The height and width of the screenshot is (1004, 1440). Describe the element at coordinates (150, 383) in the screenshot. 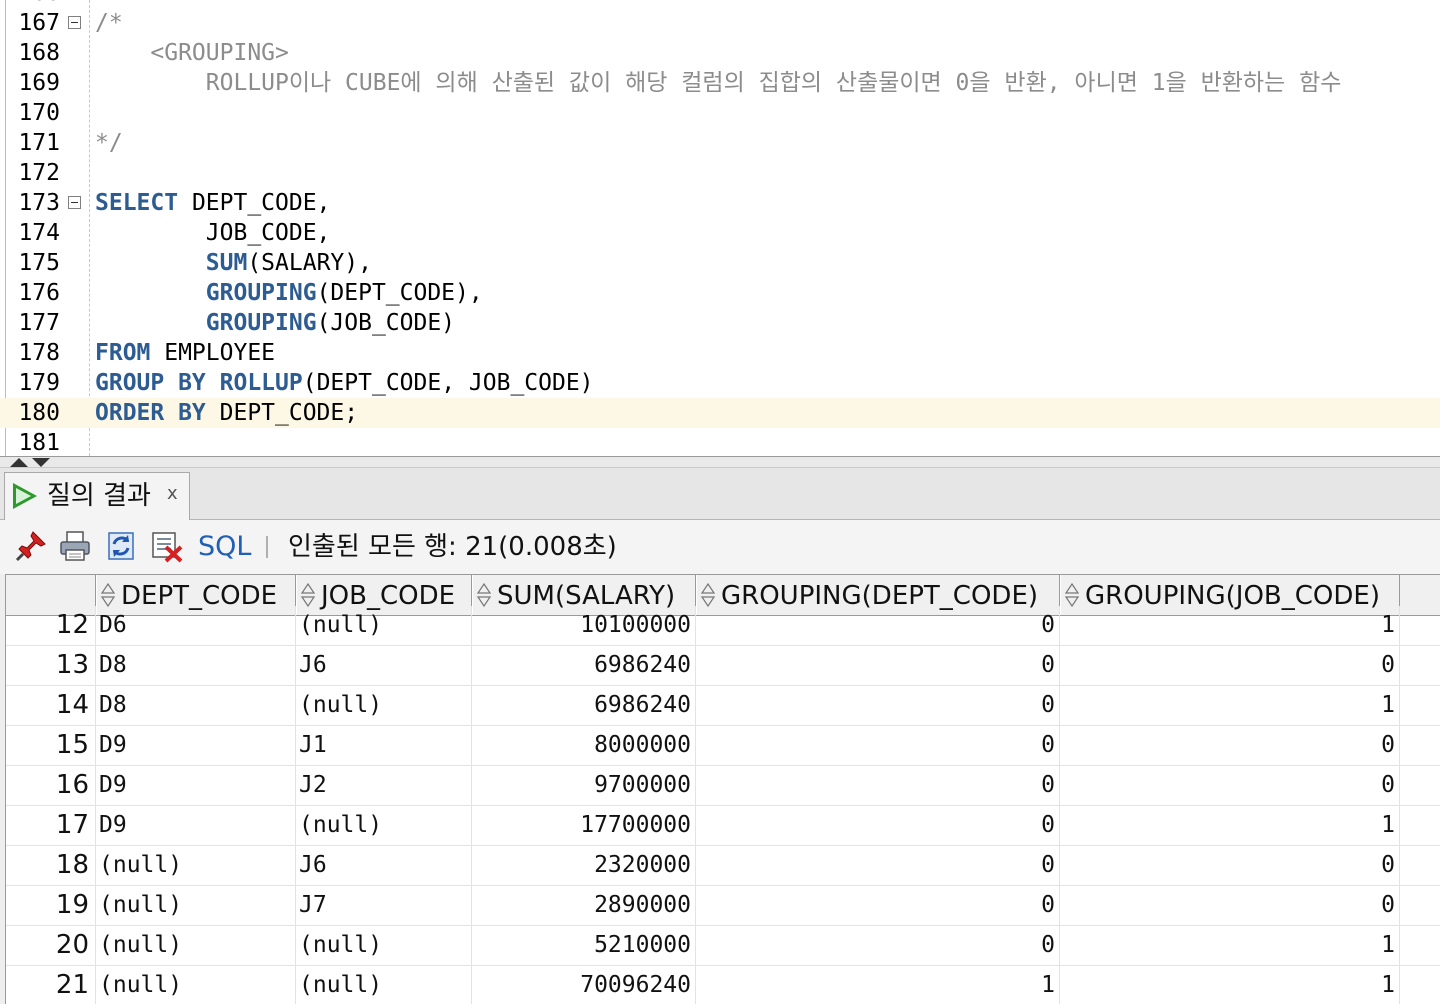

I see `sql-keyword: GROUP BY` at that location.